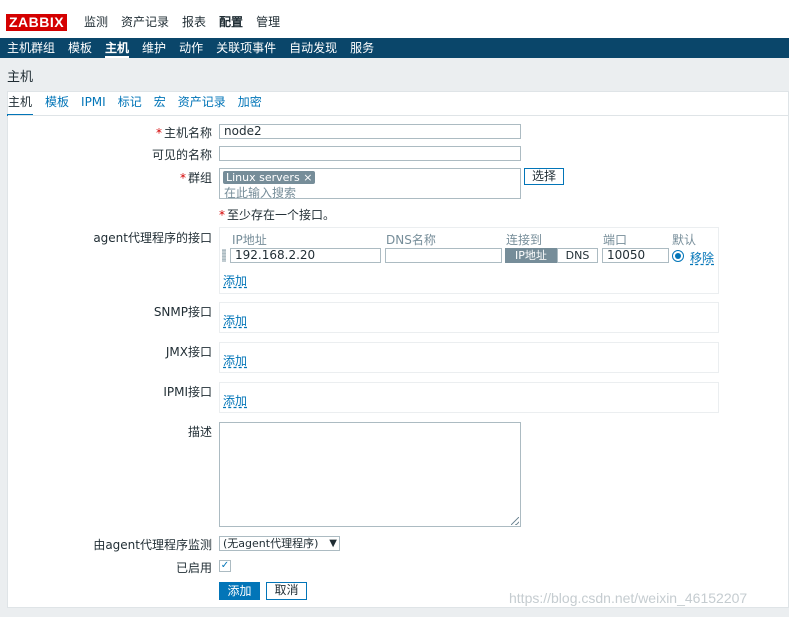  What do you see at coordinates (152, 238) in the screenshot?
I see `agent-interfaces-label: agent代理程序的接口` at bounding box center [152, 238].